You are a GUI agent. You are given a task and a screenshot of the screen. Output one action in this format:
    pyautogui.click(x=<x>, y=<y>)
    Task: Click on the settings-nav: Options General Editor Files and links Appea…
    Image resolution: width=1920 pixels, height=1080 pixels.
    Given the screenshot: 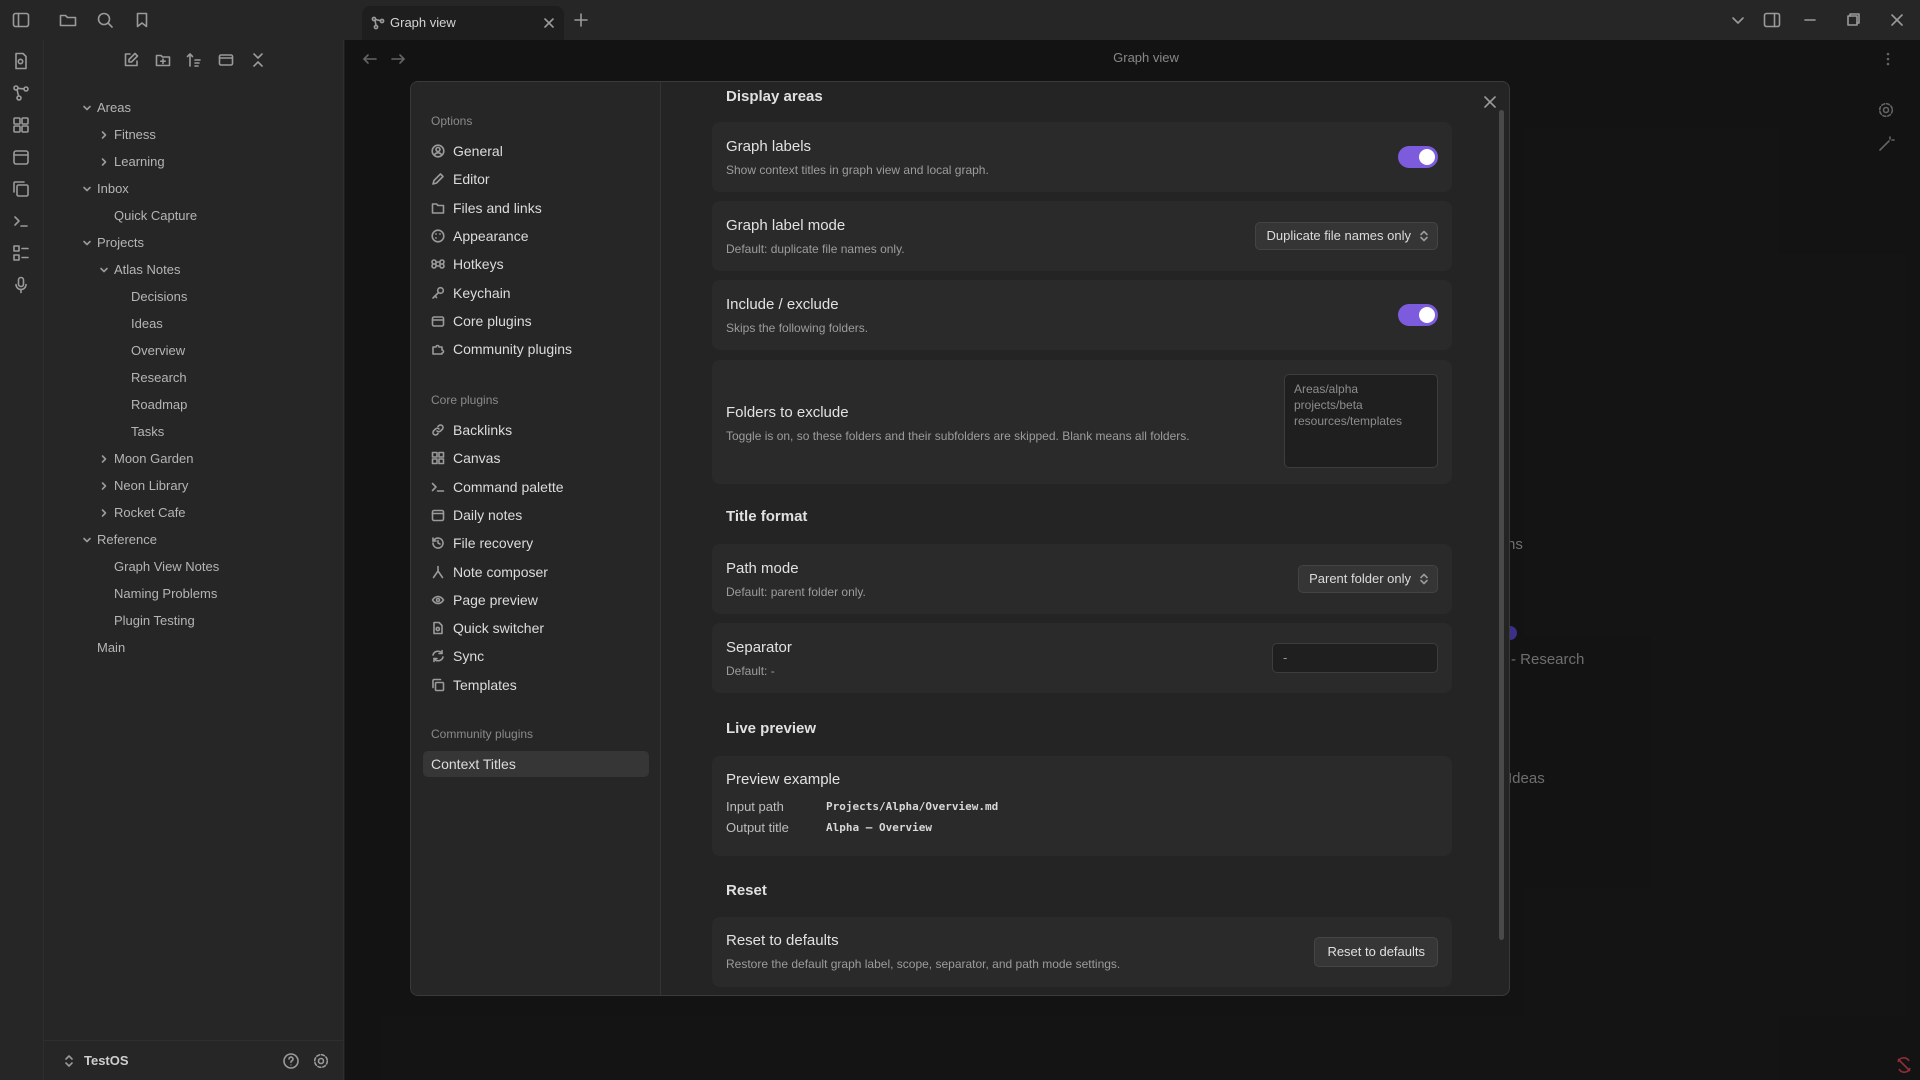 What is the action you would take?
    pyautogui.click(x=536, y=538)
    